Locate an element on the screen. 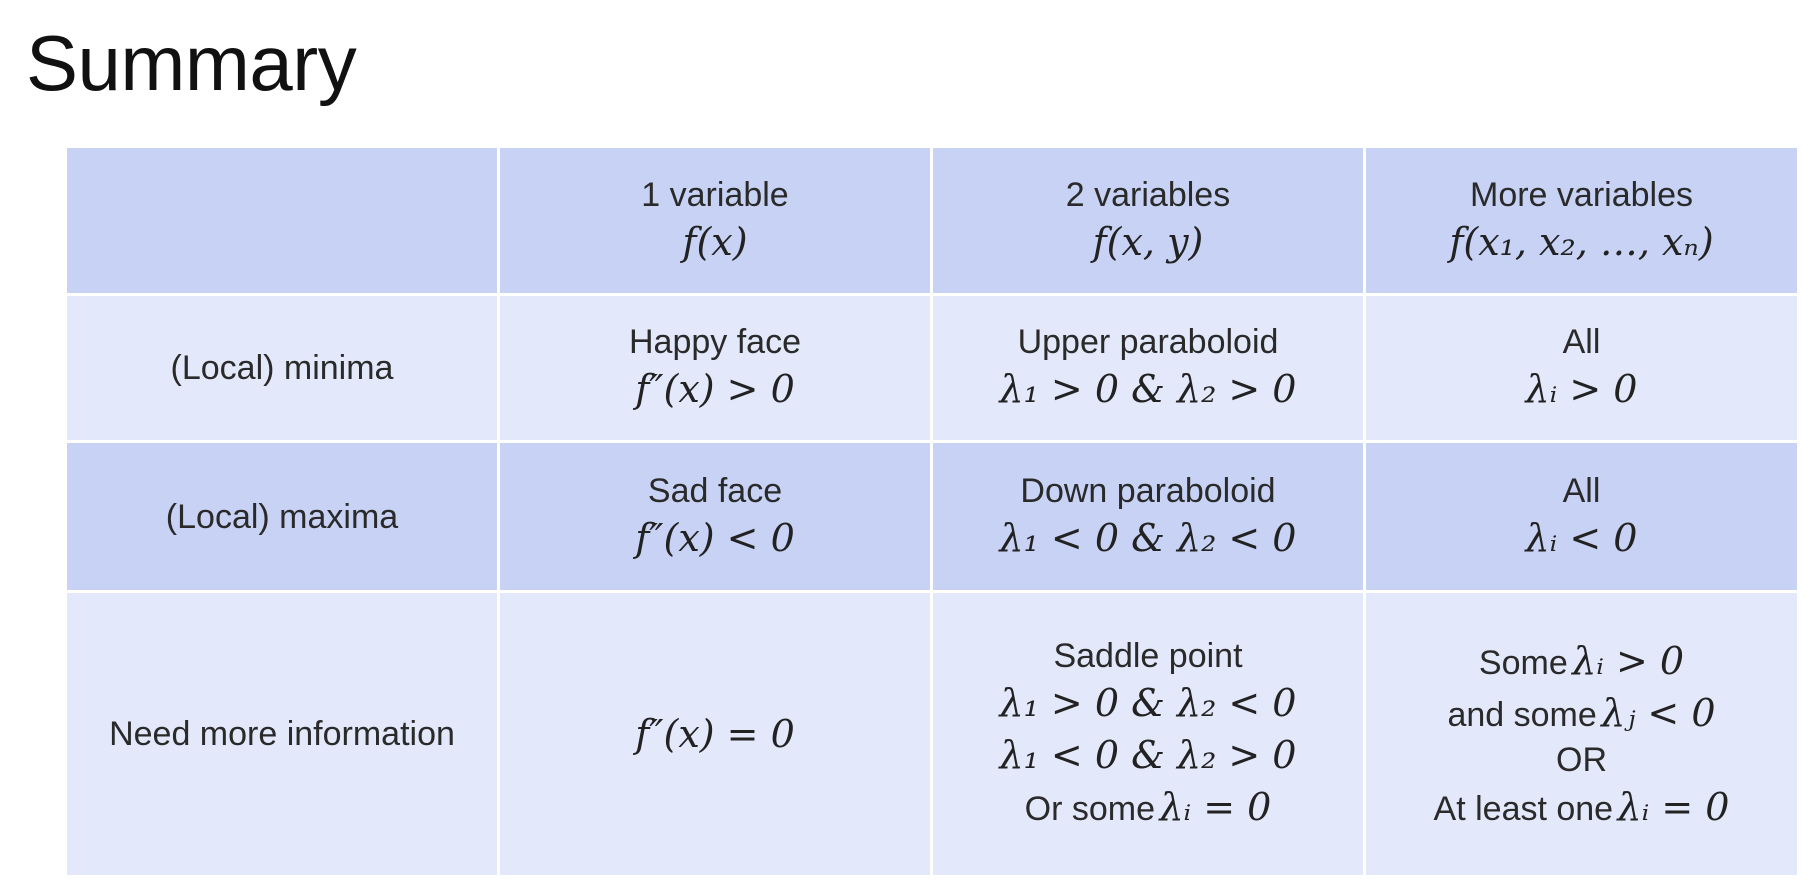 The width and height of the screenshot is (1818, 880). header-formula: f(x, y) is located at coordinates (1148, 241).